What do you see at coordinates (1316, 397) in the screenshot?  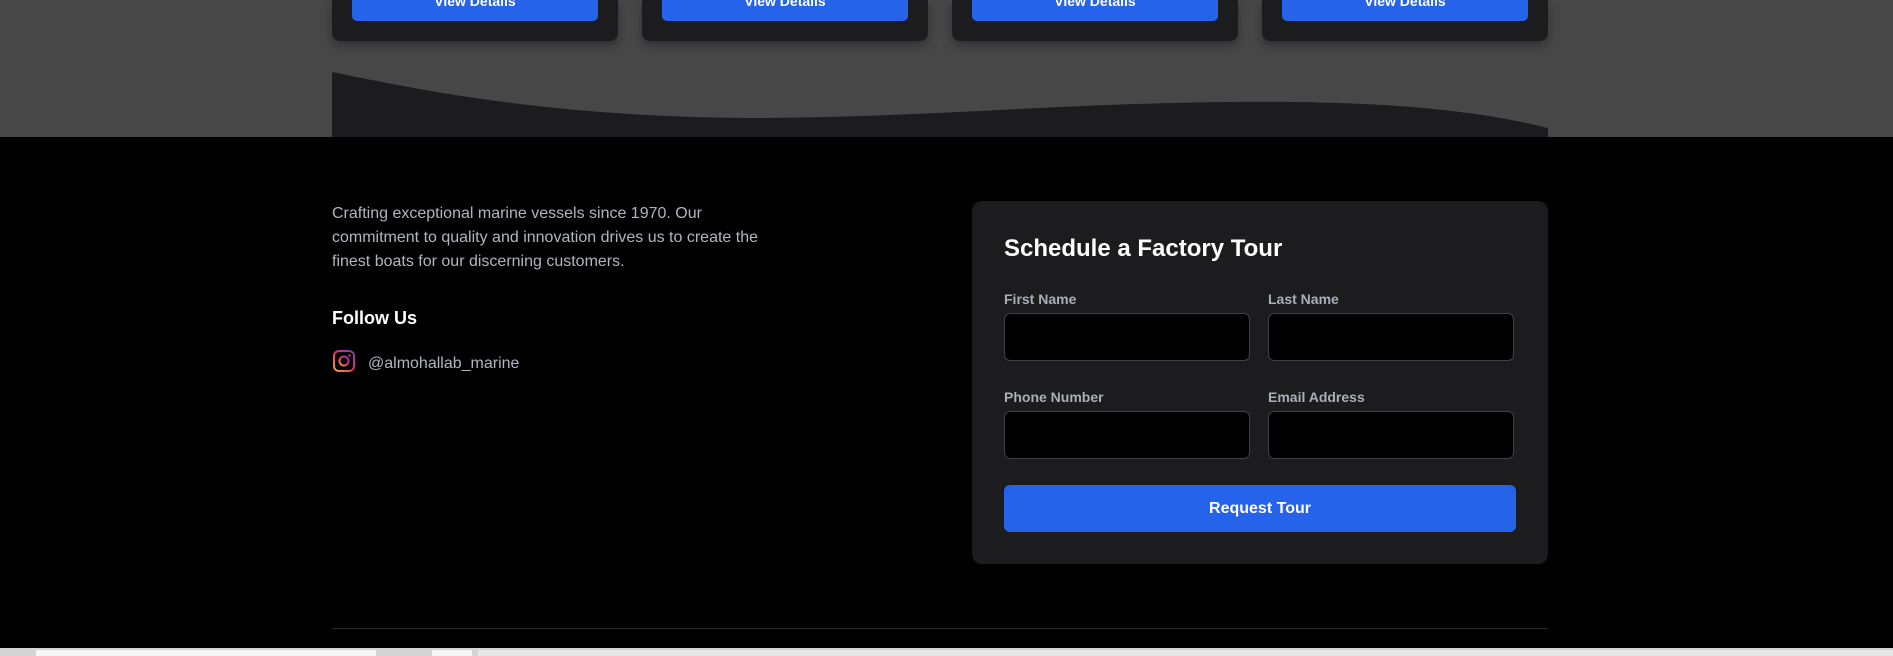 I see `email-label: Email Address` at bounding box center [1316, 397].